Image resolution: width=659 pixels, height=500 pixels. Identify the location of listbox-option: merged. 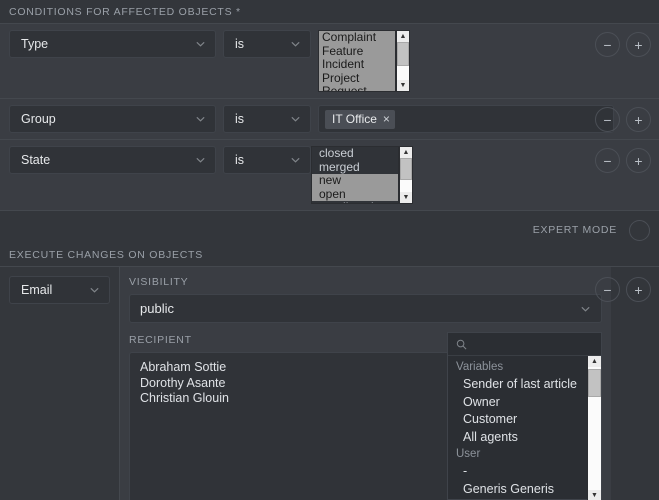
(355, 168).